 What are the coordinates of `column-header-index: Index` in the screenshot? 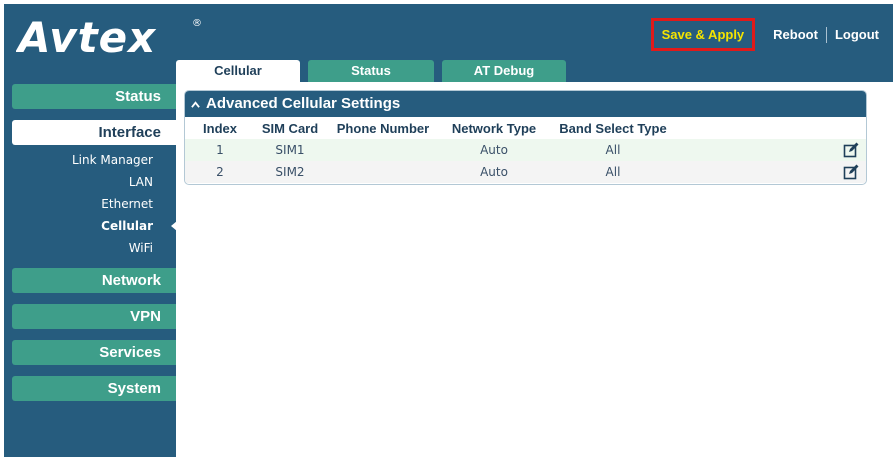 It's located at (220, 128).